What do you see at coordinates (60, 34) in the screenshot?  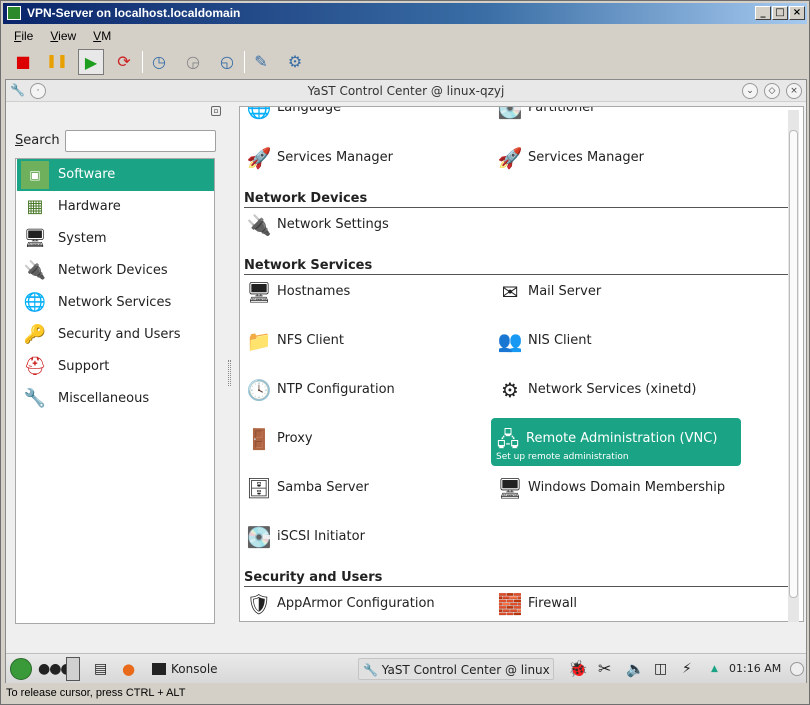 I see `menu-view: View` at bounding box center [60, 34].